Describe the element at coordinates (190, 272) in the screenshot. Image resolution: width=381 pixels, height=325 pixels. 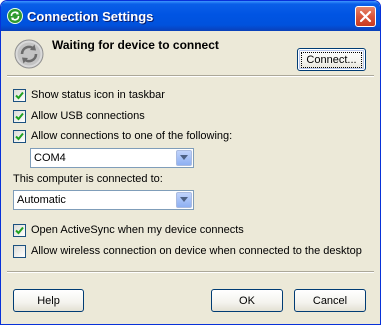
I see `bottom-divider` at that location.